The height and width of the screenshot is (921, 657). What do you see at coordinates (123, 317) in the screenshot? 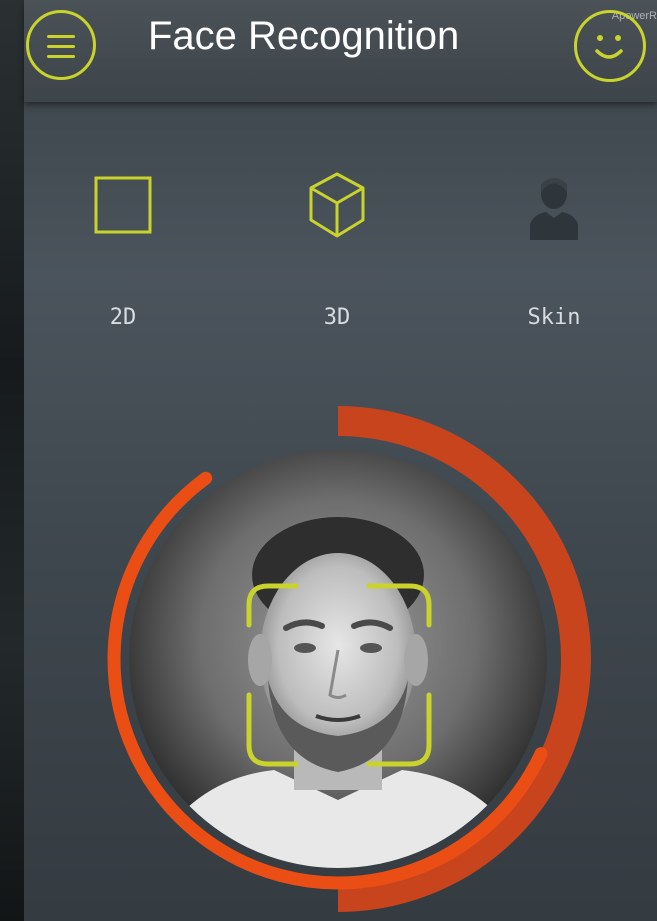
I see `mode-2d-label: 2D` at bounding box center [123, 317].